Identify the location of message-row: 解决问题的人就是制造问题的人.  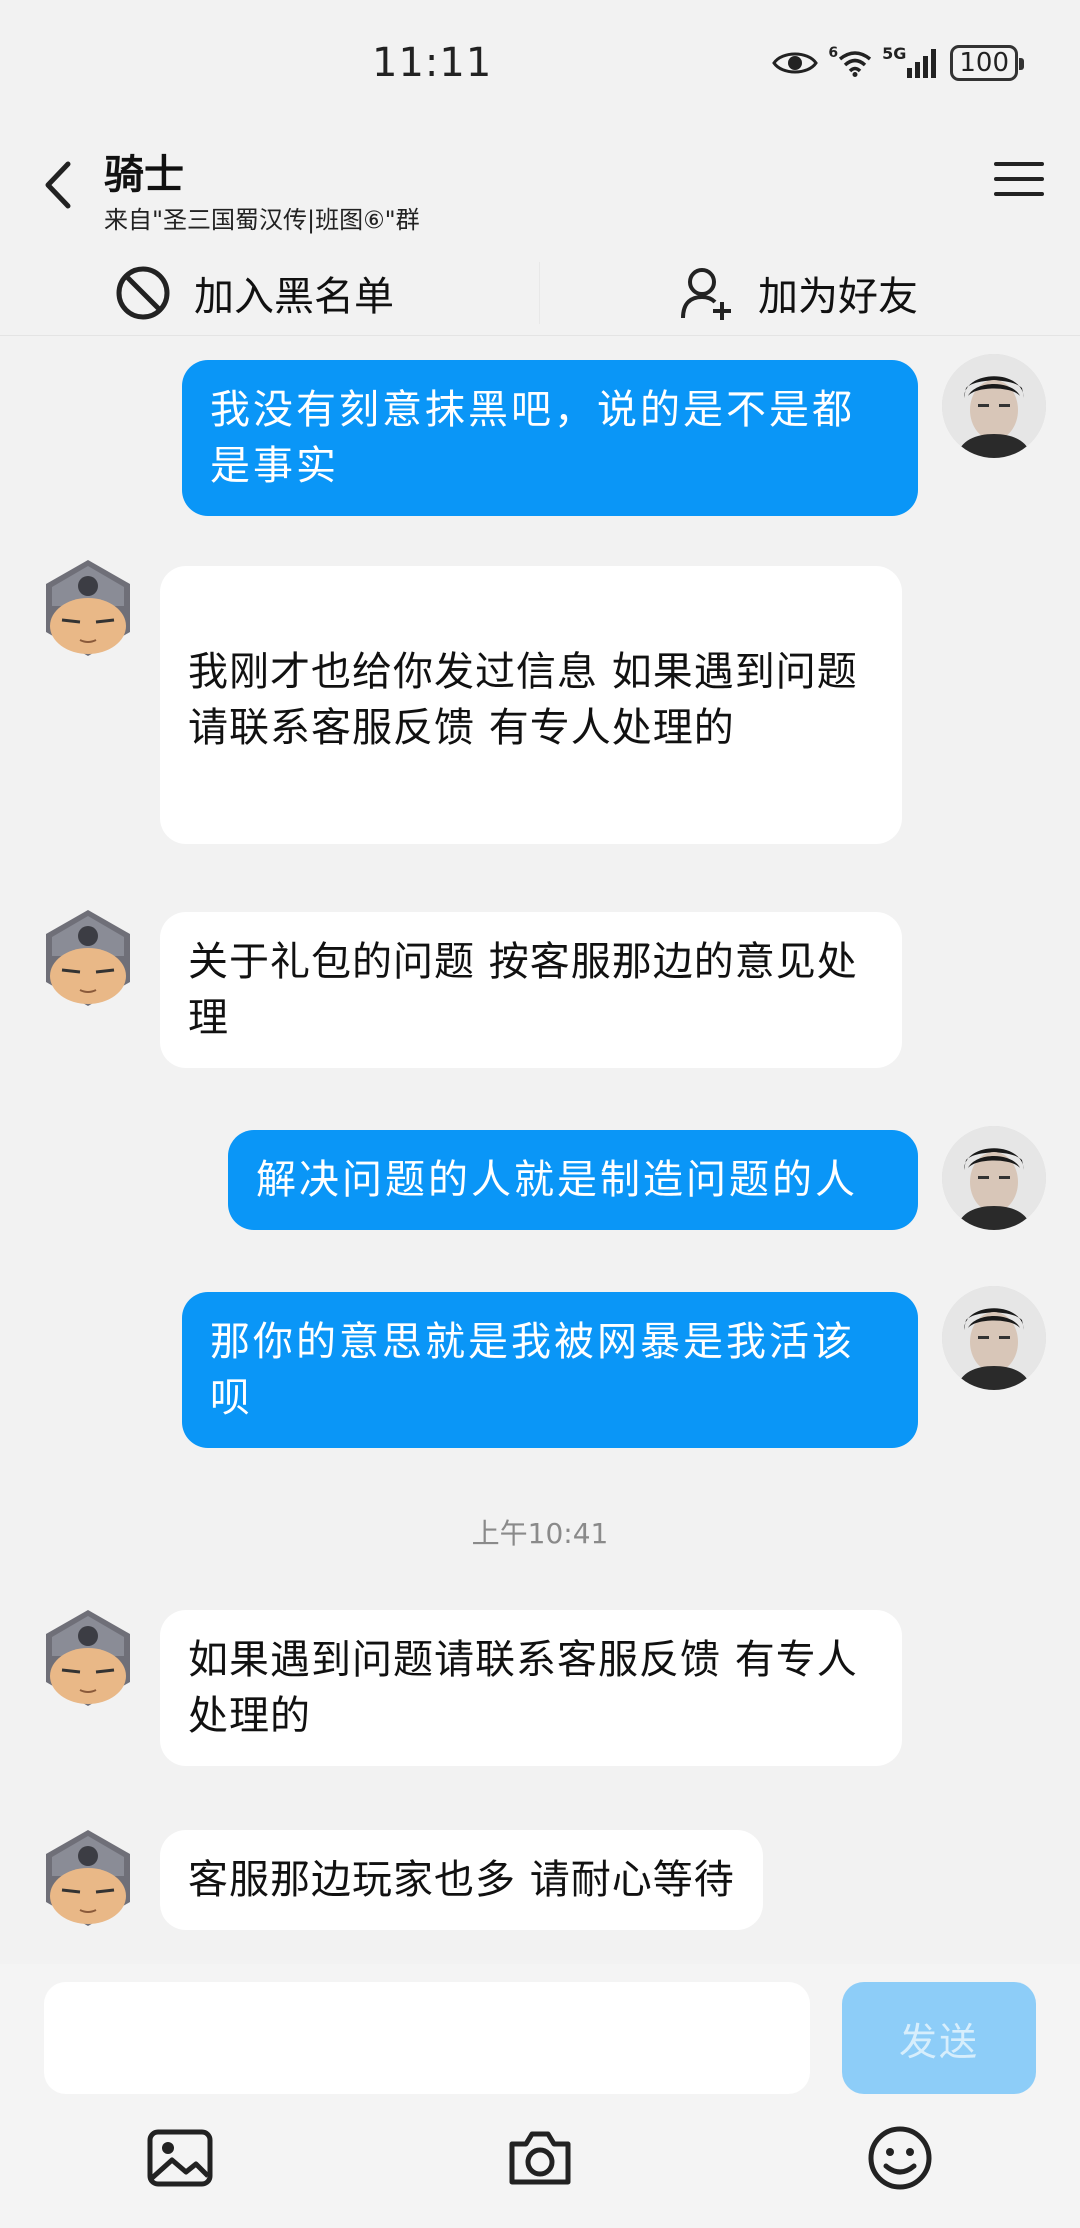
(540, 1186).